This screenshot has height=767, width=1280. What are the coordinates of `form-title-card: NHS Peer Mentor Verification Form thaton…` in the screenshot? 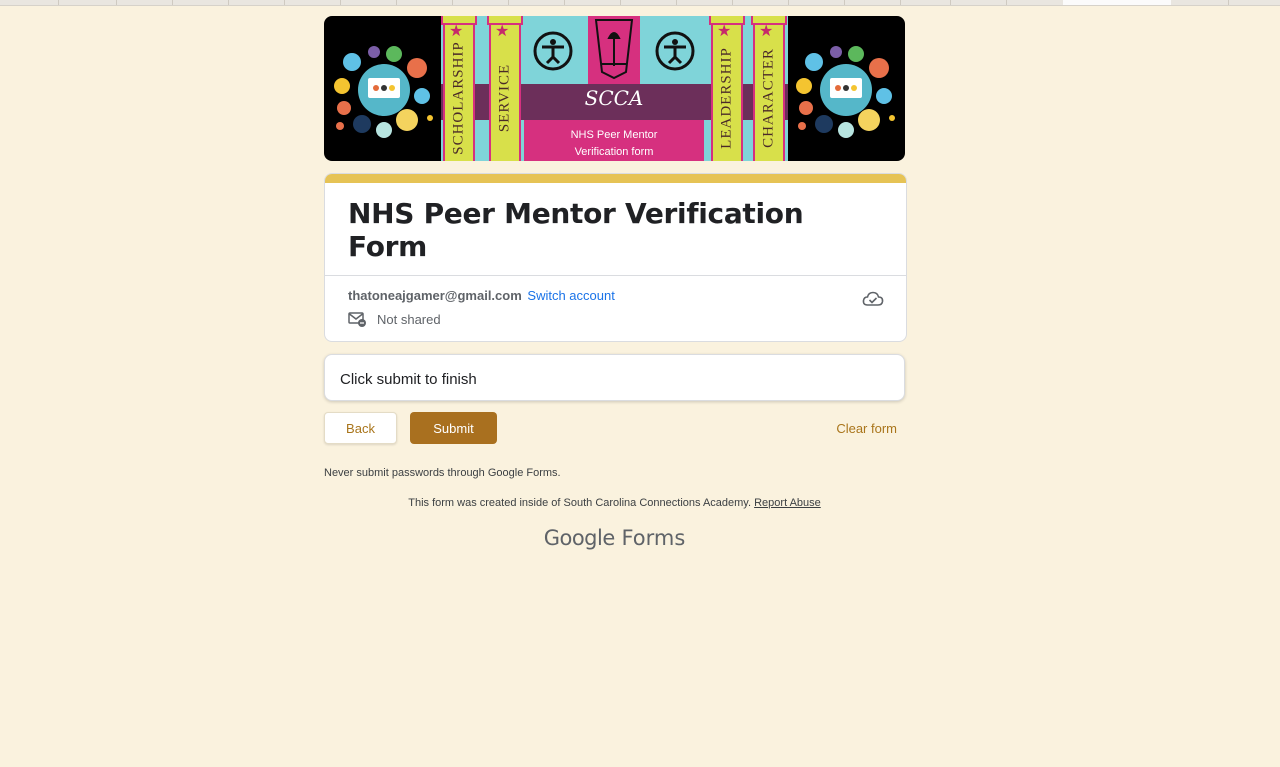 It's located at (615, 257).